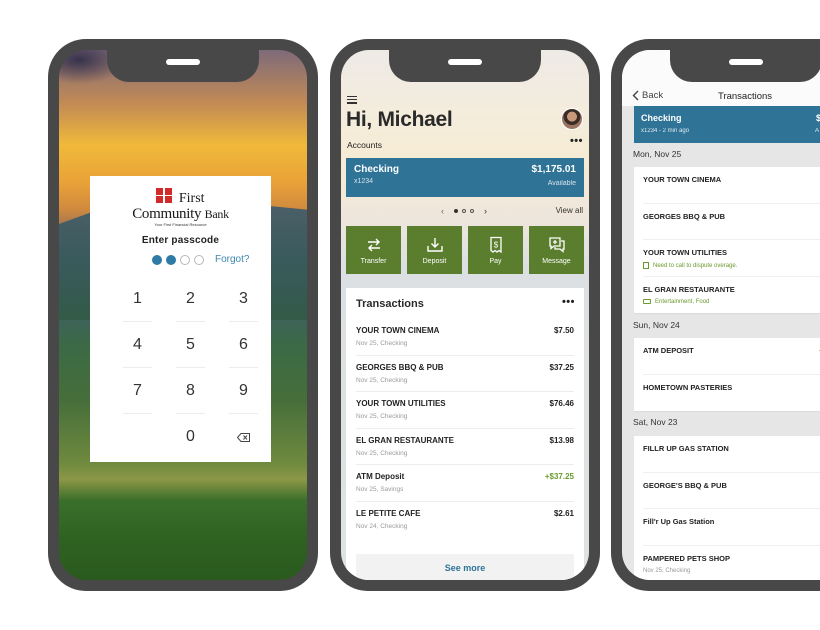 Image resolution: width=820 pixels, height=630 pixels. Describe the element at coordinates (464, 211) in the screenshot. I see `pager-dot` at that location.